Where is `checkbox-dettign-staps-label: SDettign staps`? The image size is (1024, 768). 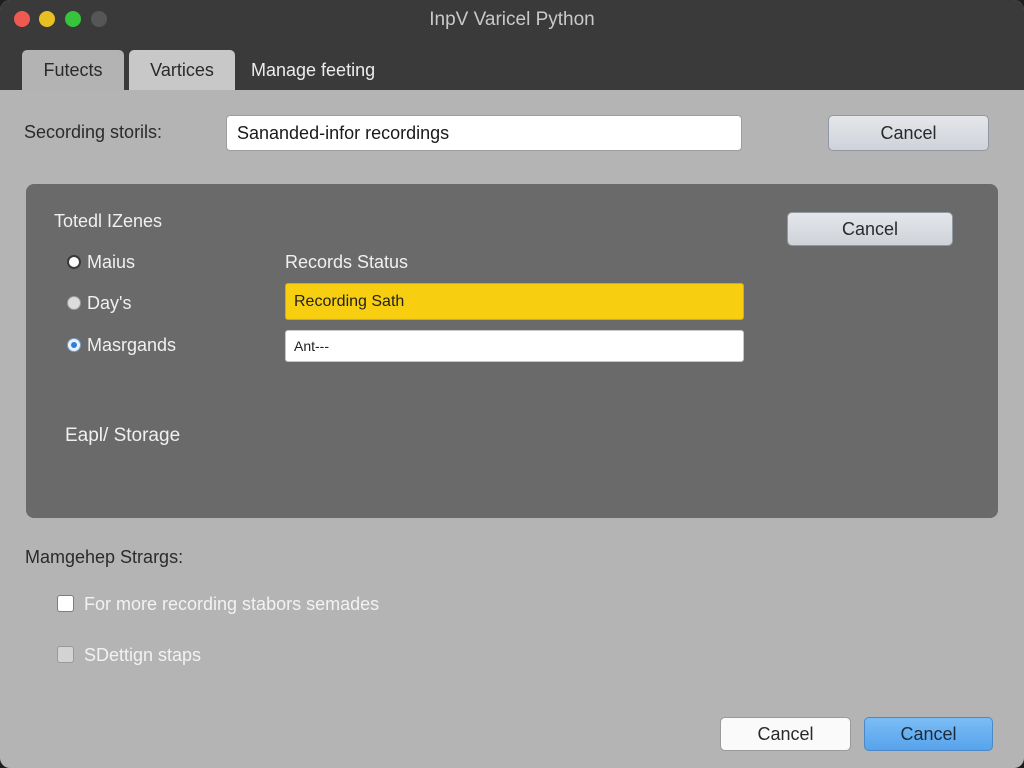 checkbox-dettign-staps-label: SDettign staps is located at coordinates (143, 655).